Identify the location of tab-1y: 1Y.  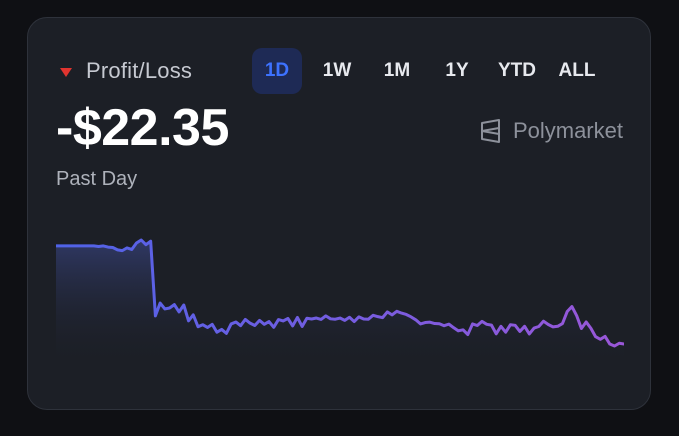
(457, 71).